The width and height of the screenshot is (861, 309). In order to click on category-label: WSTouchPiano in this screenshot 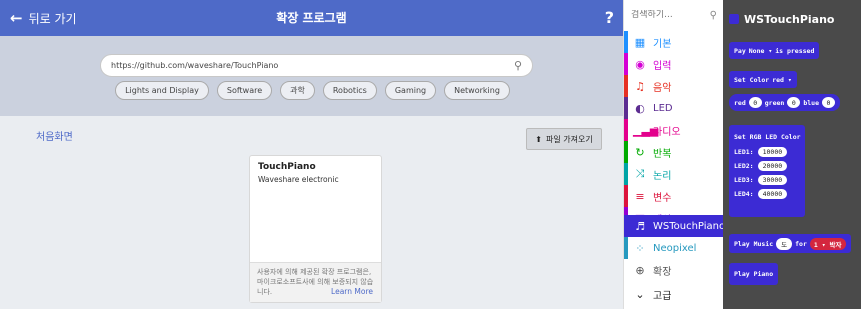, I will do `click(689, 226)`.